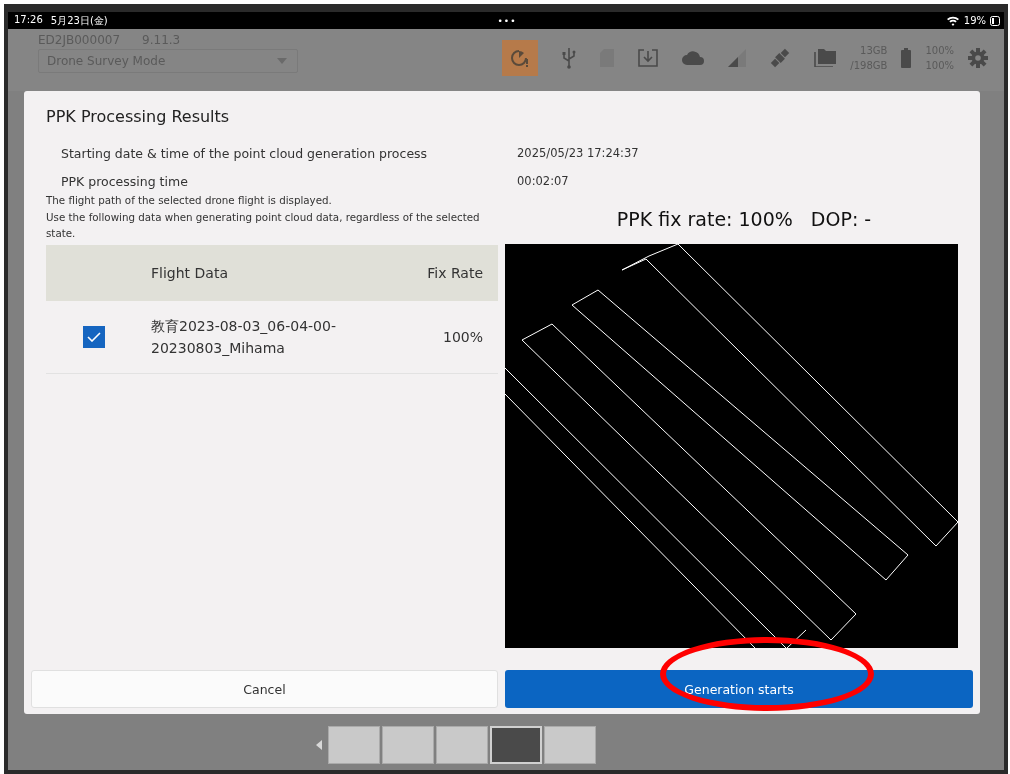 The width and height of the screenshot is (1010, 774). What do you see at coordinates (282, 61) in the screenshot?
I see `caret-icon` at bounding box center [282, 61].